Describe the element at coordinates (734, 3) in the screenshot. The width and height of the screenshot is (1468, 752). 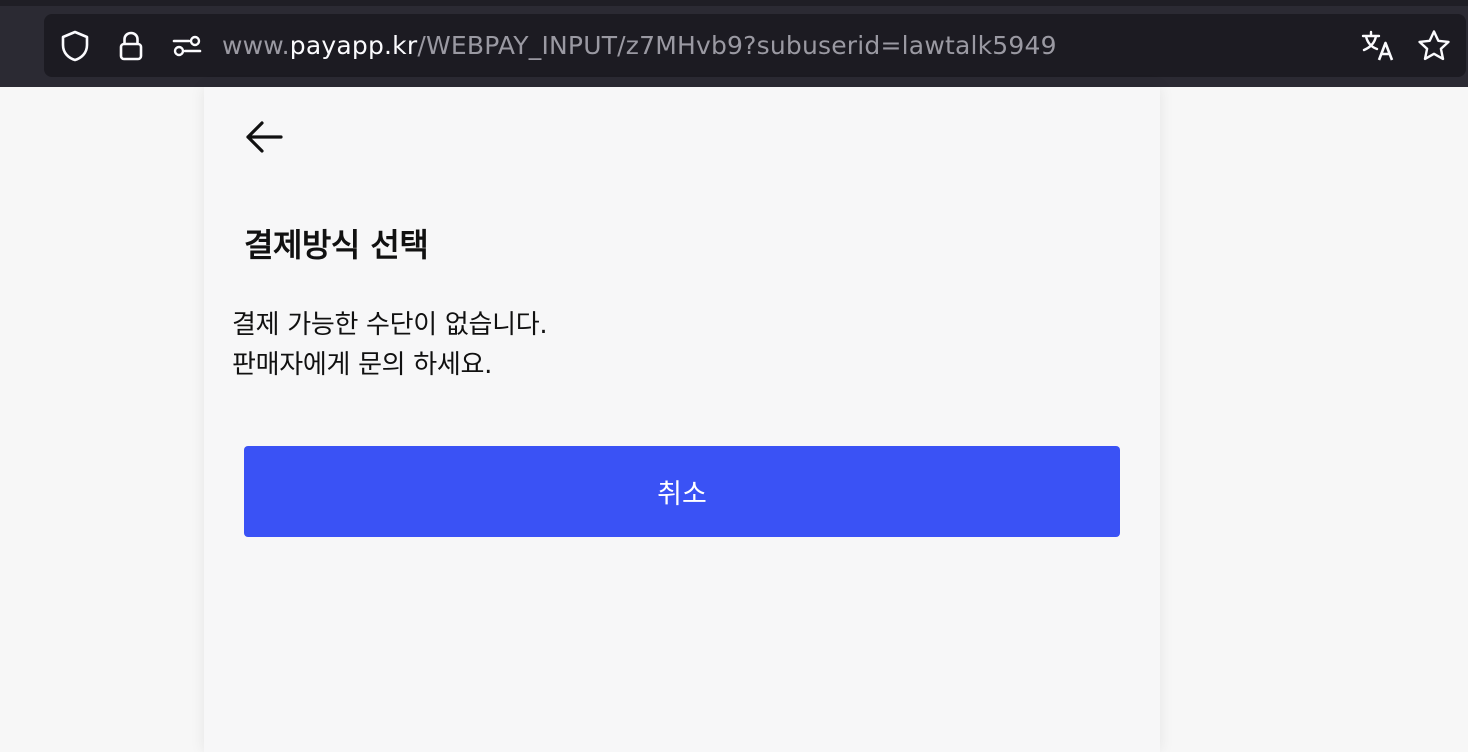
I see `tab-strip-edge` at that location.